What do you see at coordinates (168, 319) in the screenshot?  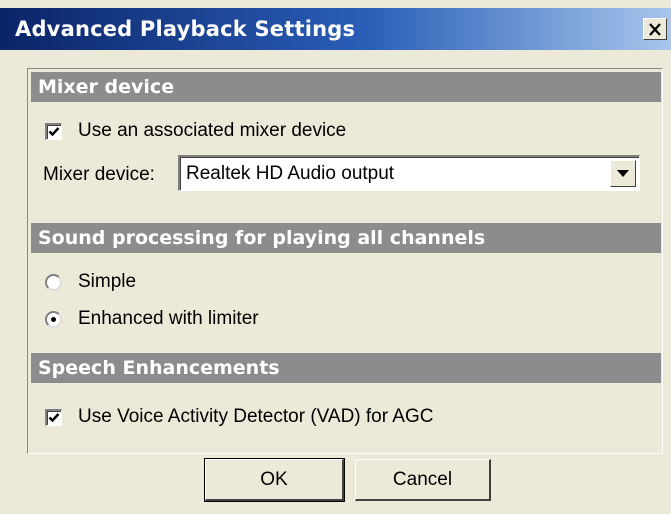 I see `radio-enhanced-label: Enhanced with limiter` at bounding box center [168, 319].